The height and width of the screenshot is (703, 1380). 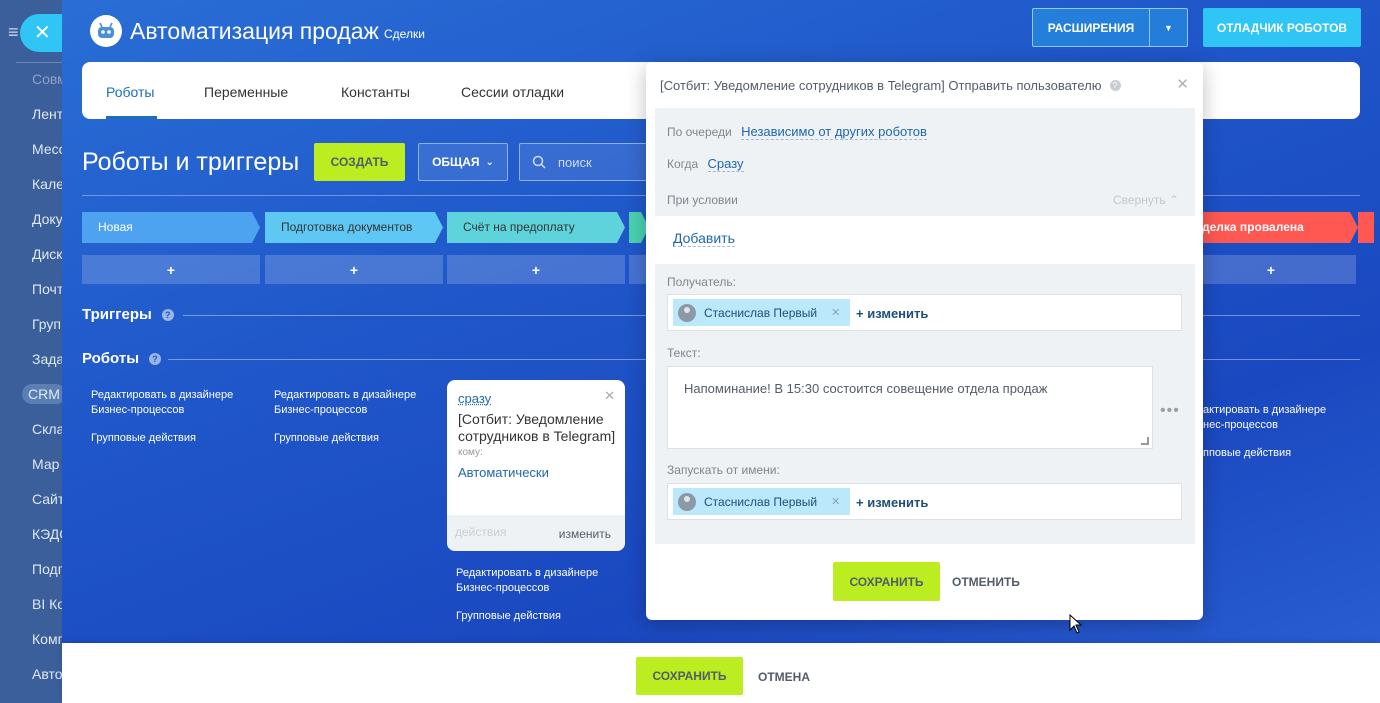 I want to click on edit-in-designer-link: актировать в дизайнере нес-процессов, so click(x=1264, y=417).